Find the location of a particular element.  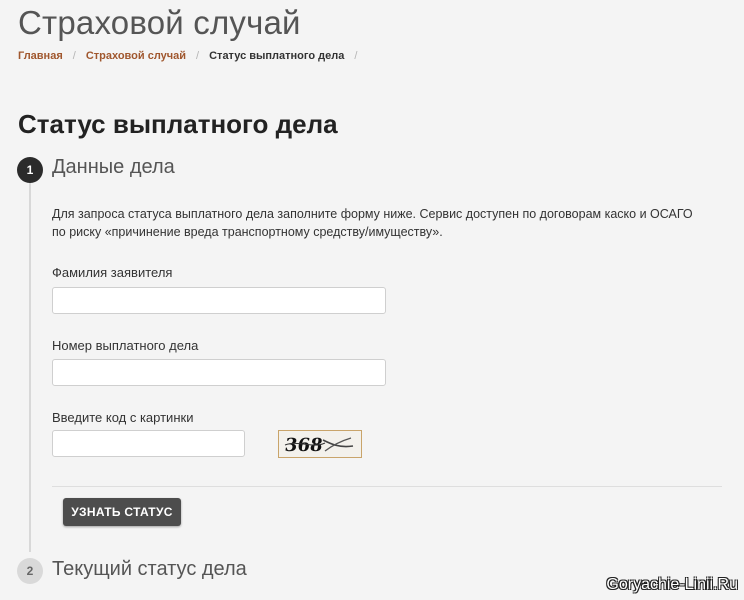

surname-input is located at coordinates (219, 300).